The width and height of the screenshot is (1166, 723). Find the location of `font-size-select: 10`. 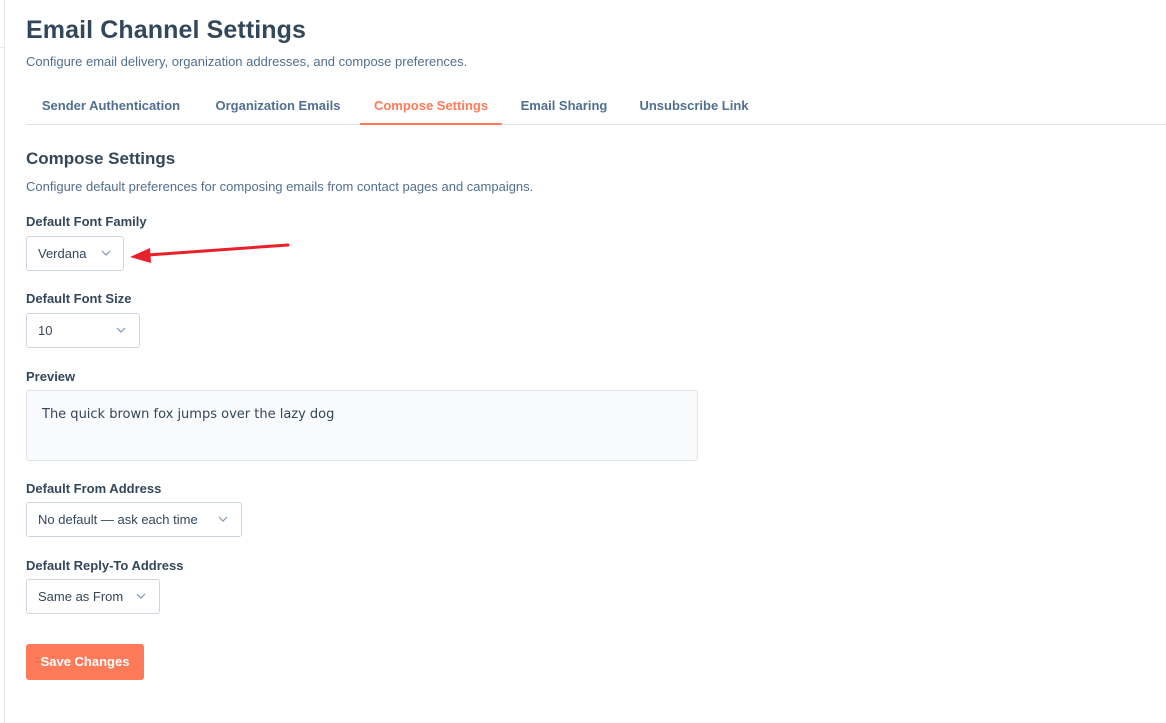

font-size-select: 10 is located at coordinates (83, 330).